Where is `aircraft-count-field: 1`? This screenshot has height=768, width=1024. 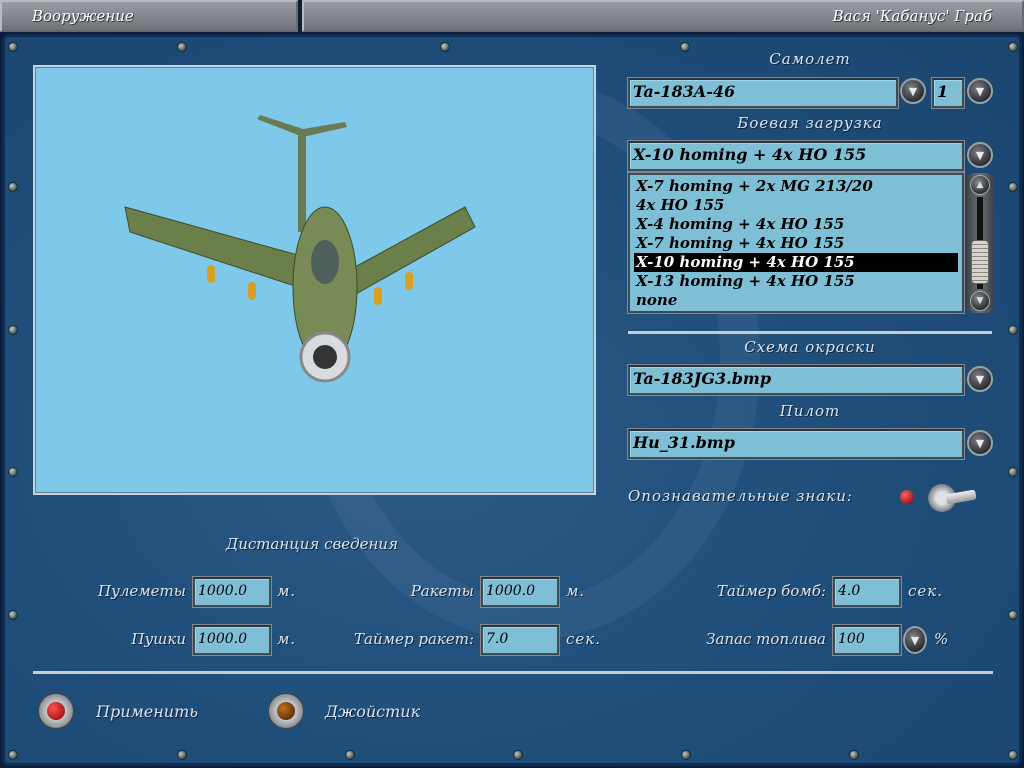
aircraft-count-field: 1 is located at coordinates (948, 93).